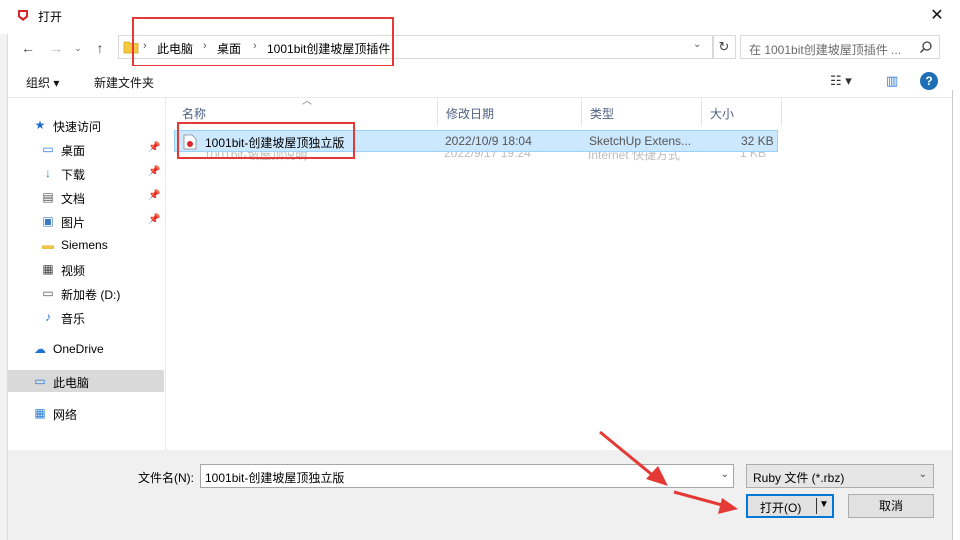 The image size is (960, 540). What do you see at coordinates (742, 112) in the screenshot?
I see `column-header-size: 大小` at bounding box center [742, 112].